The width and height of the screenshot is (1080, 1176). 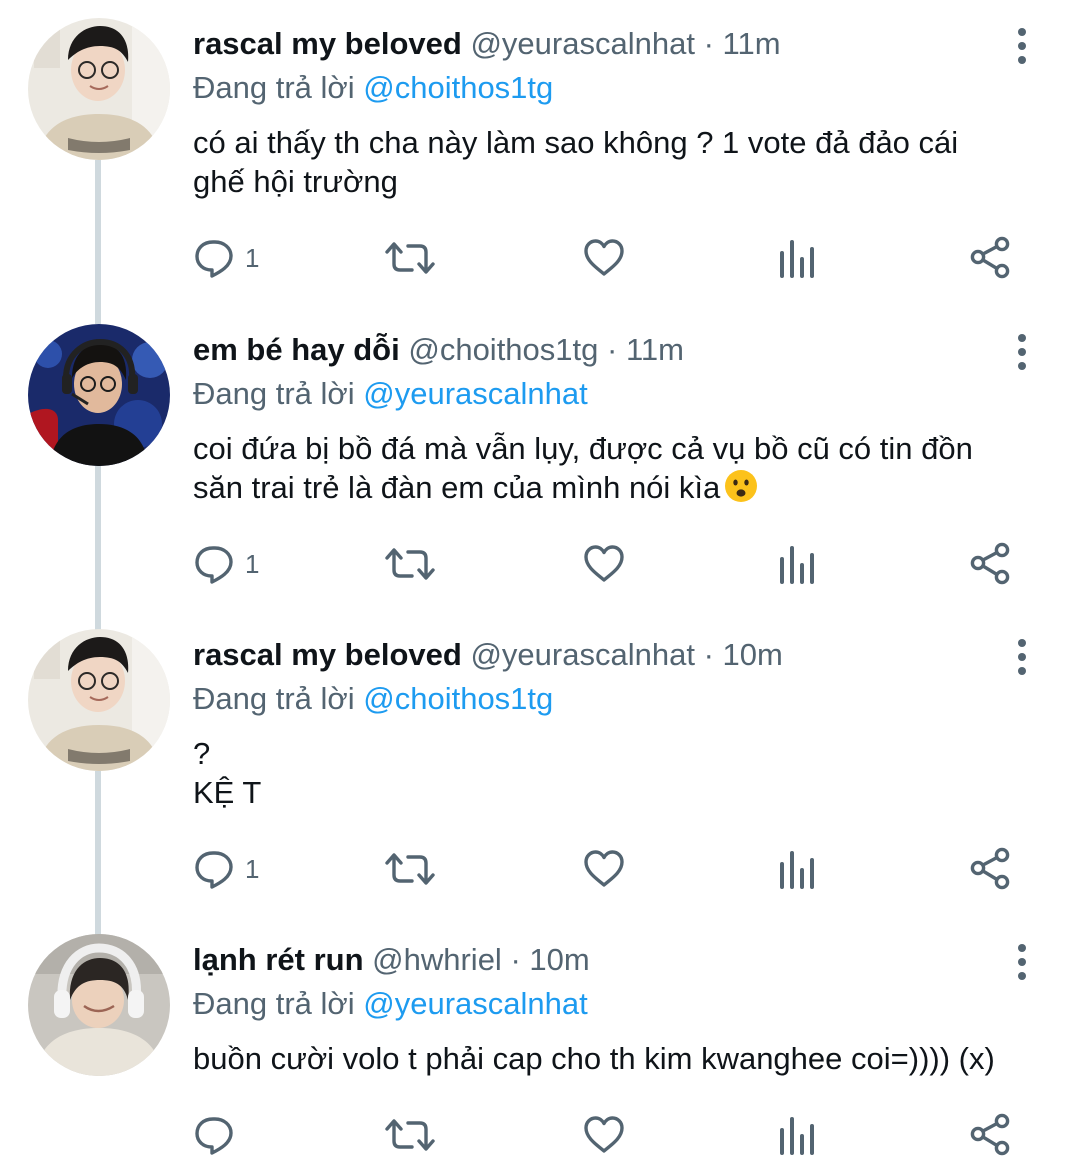 What do you see at coordinates (540, 1135) in the screenshot?
I see `action-bar` at bounding box center [540, 1135].